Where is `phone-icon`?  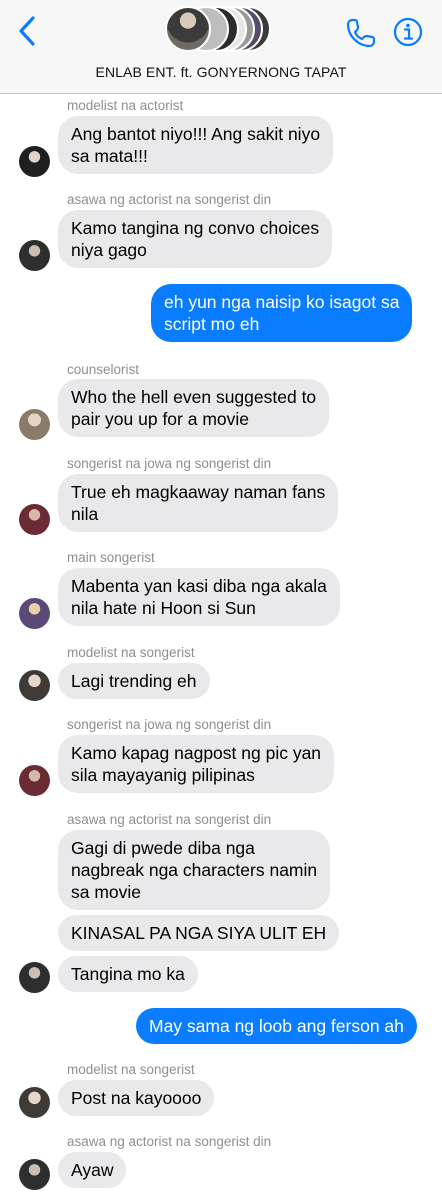
phone-icon is located at coordinates (361, 33).